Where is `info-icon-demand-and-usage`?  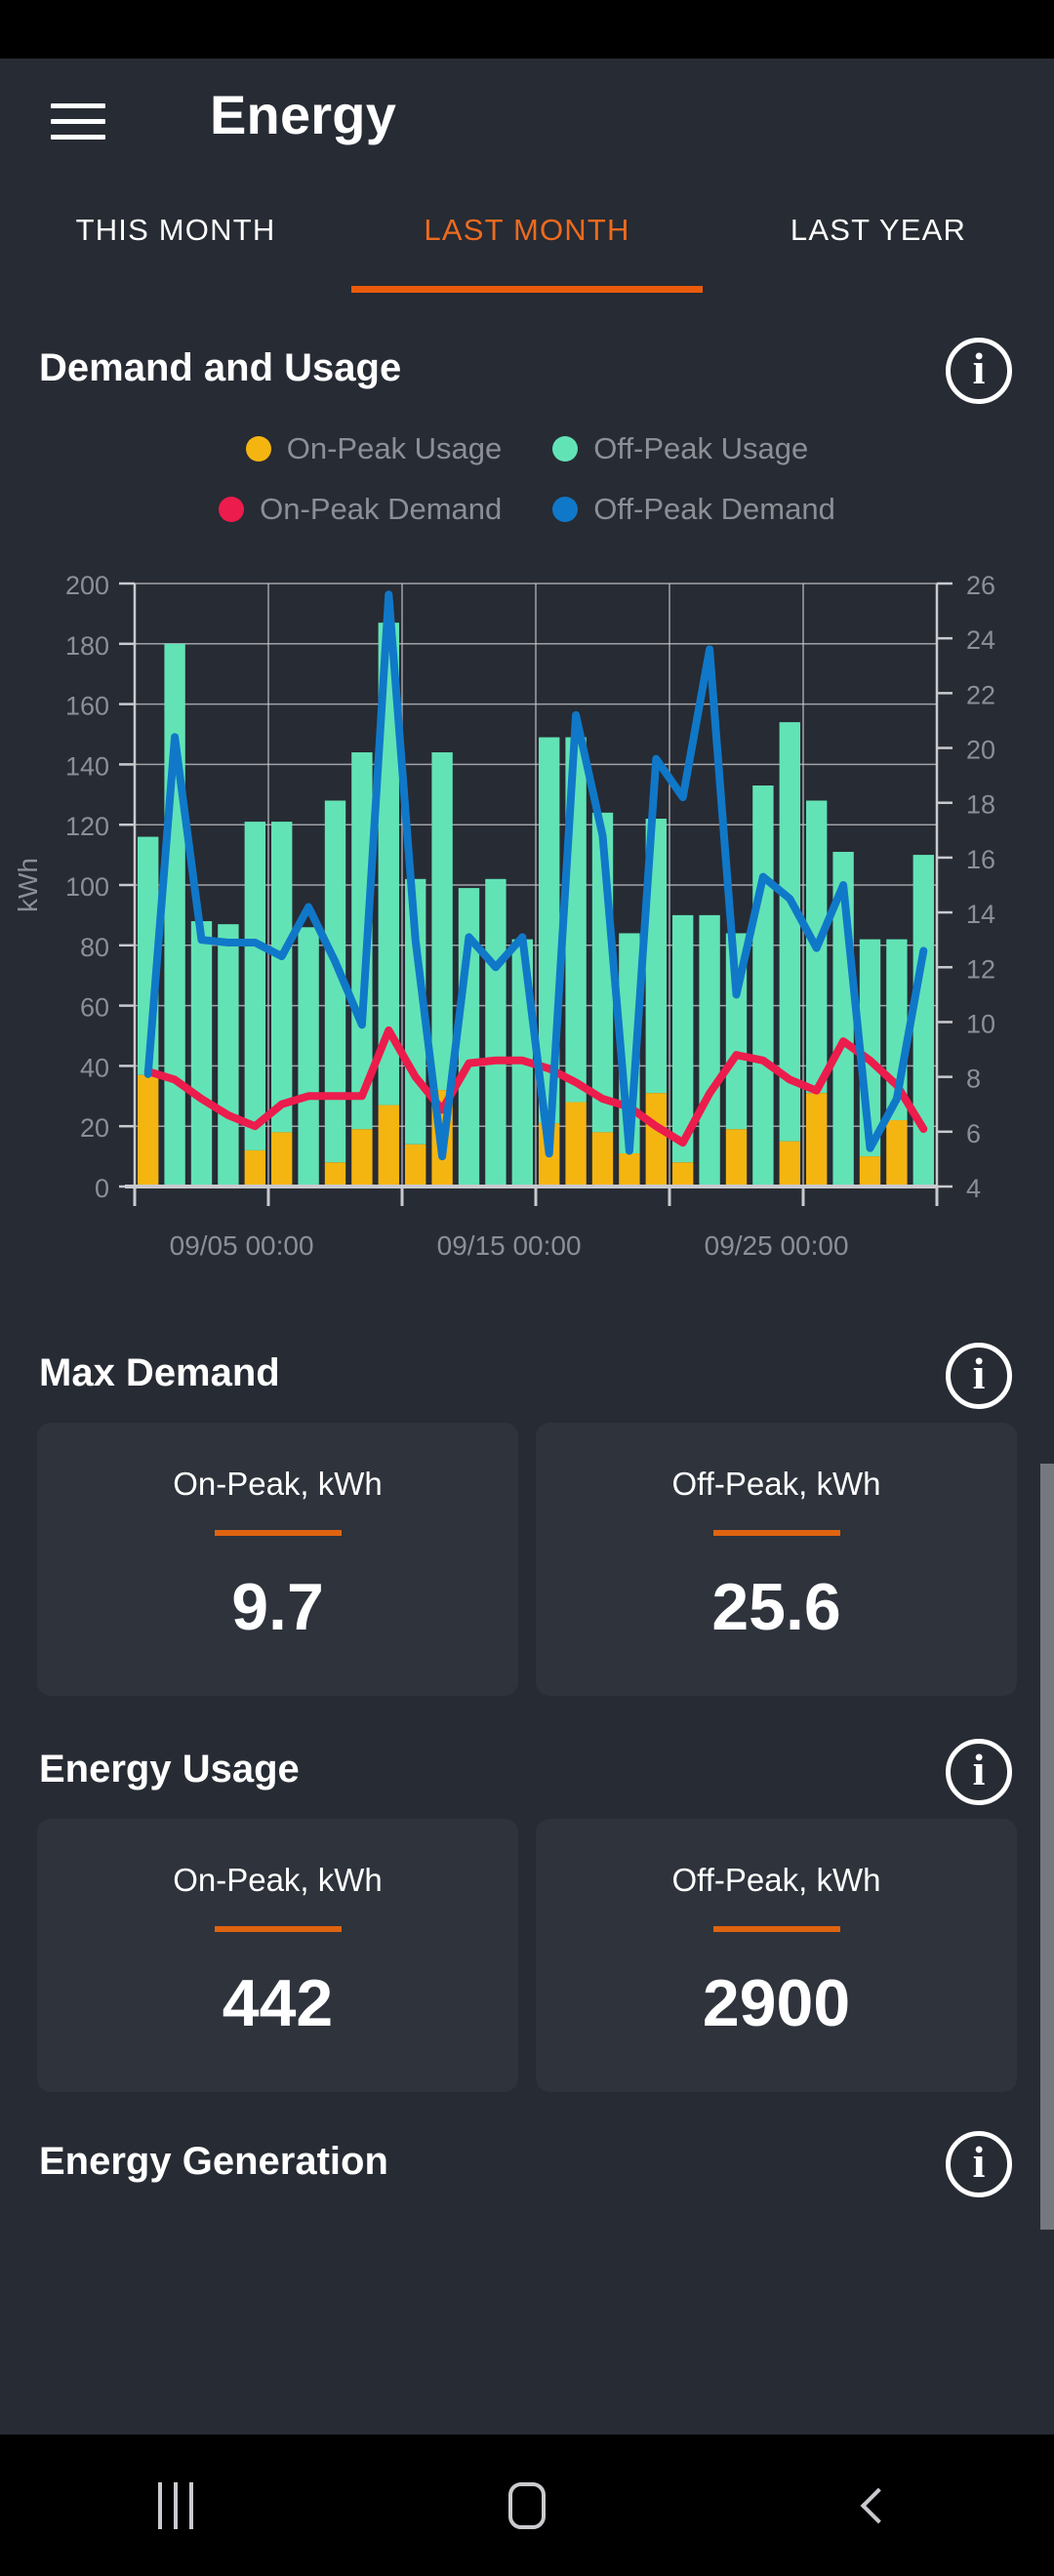 info-icon-demand-and-usage is located at coordinates (979, 371).